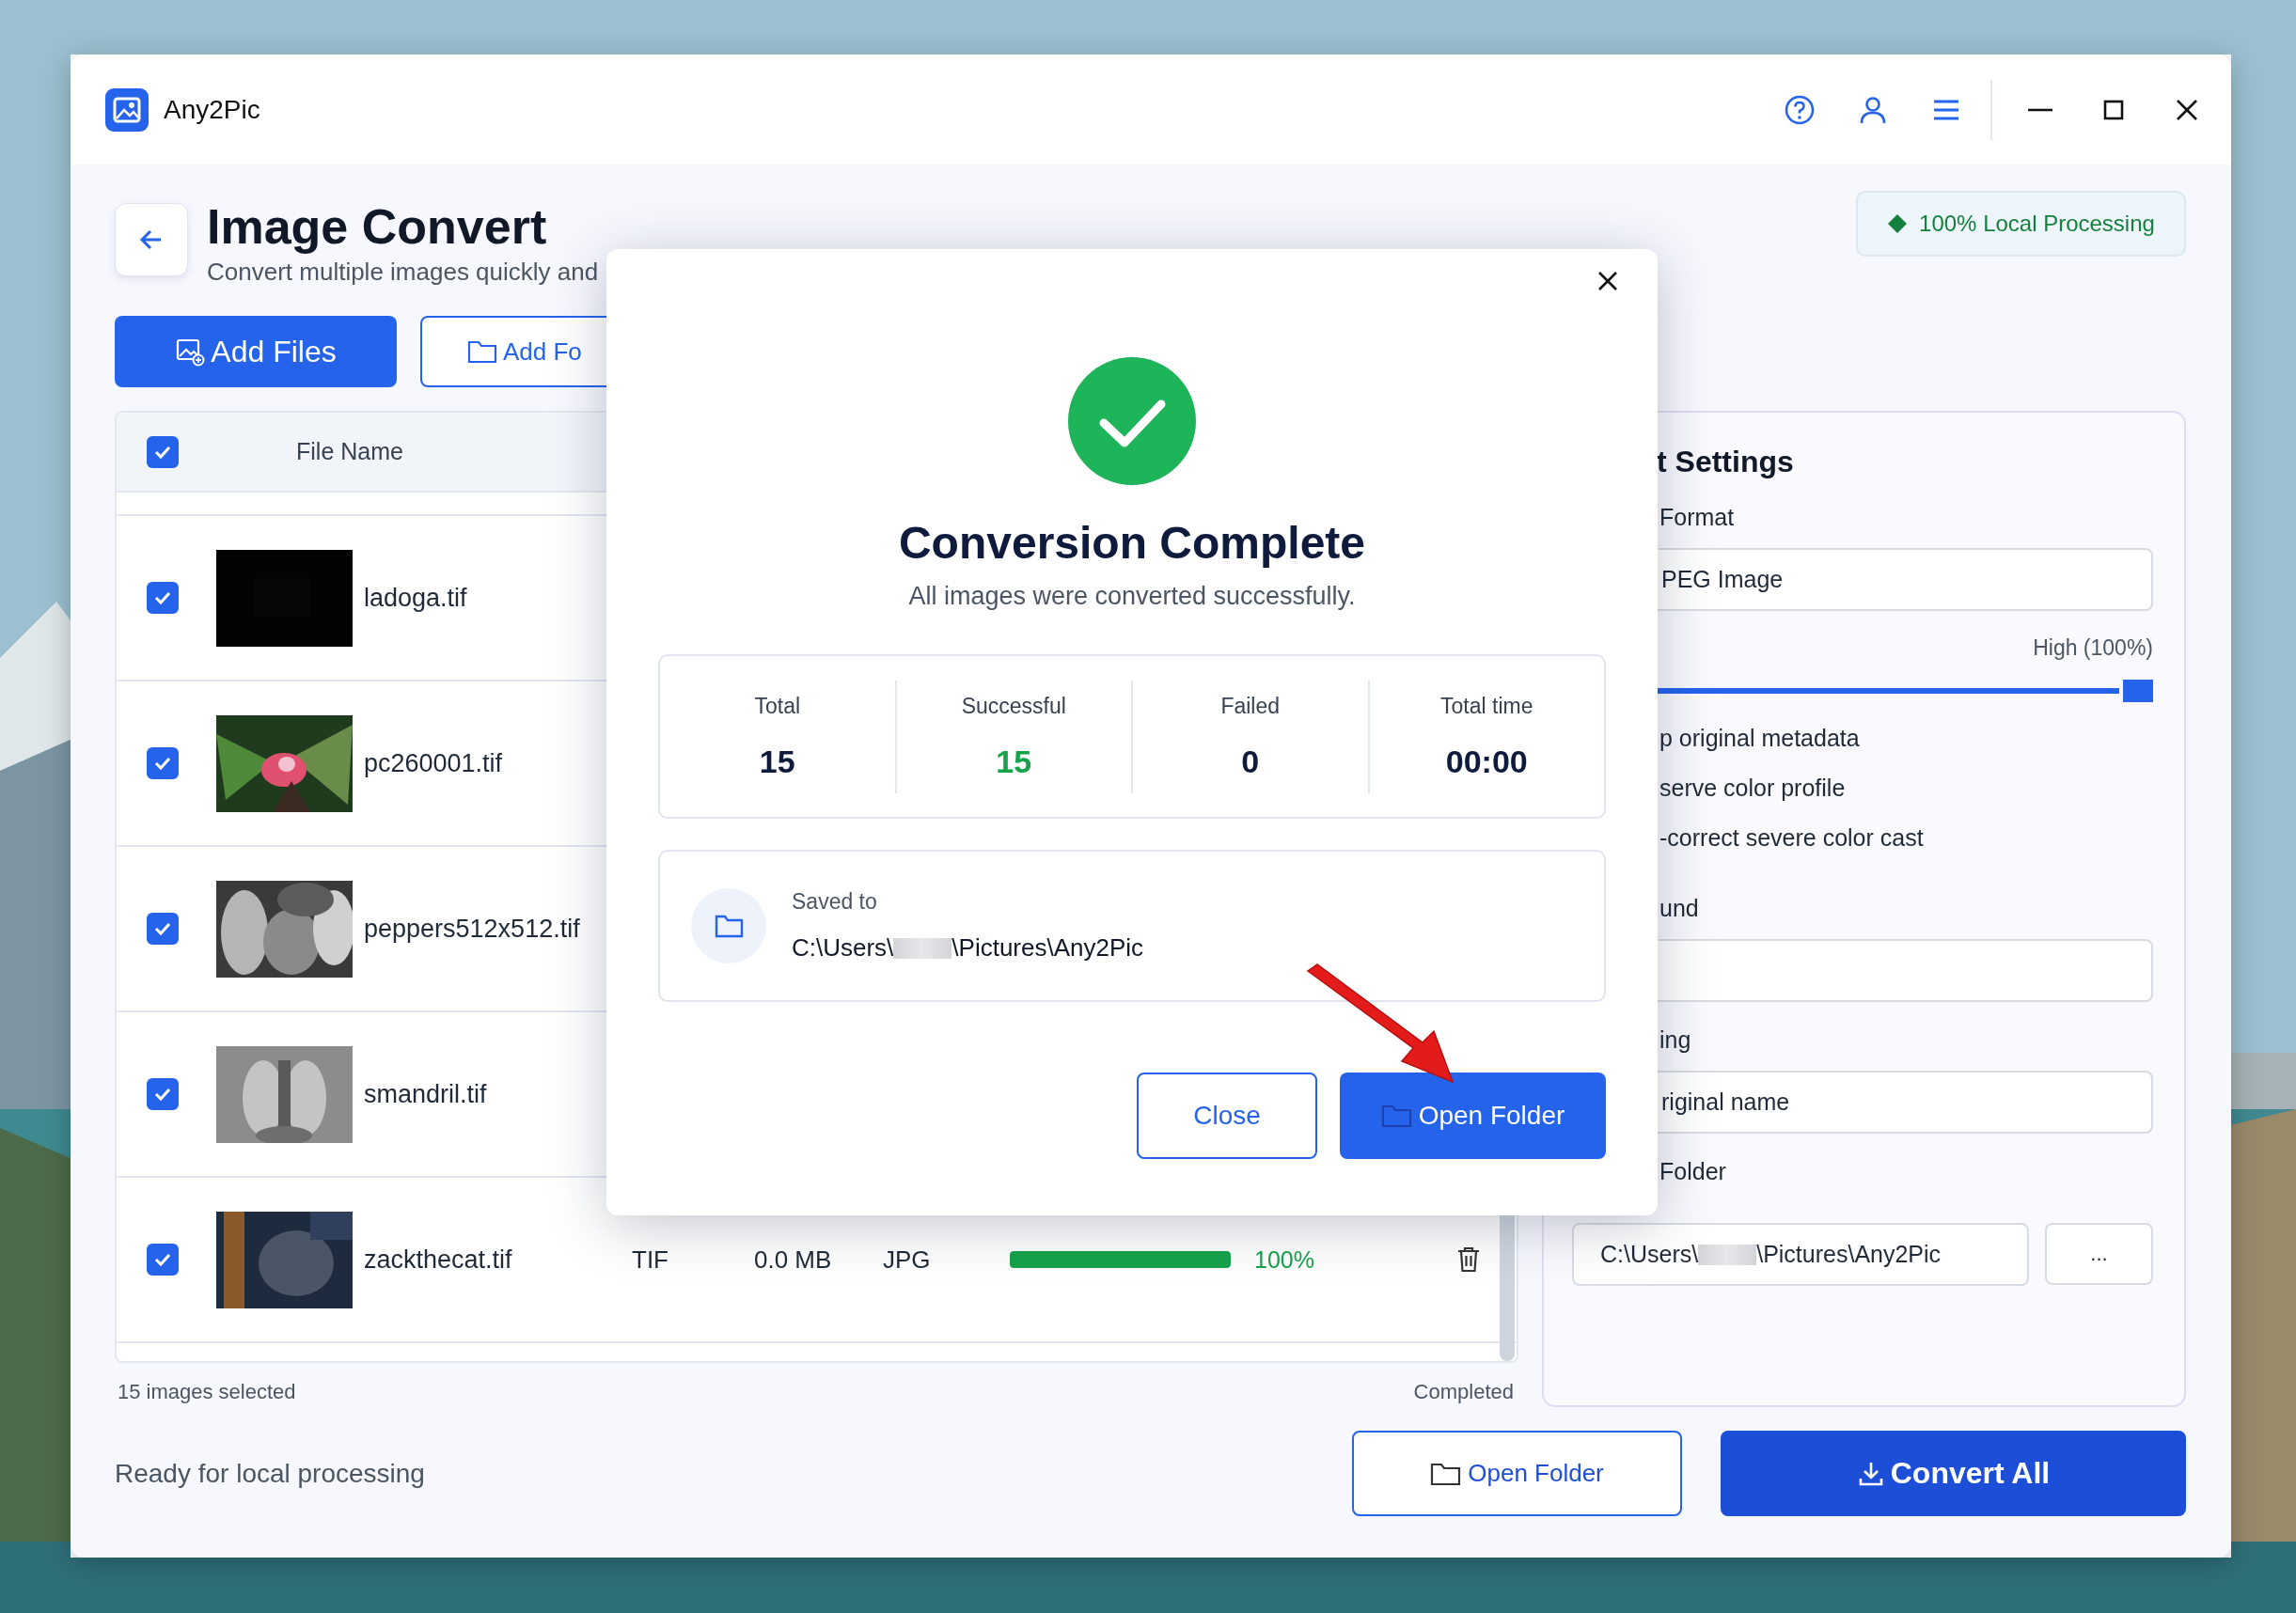  Describe the element at coordinates (1487, 706) in the screenshot. I see `stat-label: Total time` at that location.